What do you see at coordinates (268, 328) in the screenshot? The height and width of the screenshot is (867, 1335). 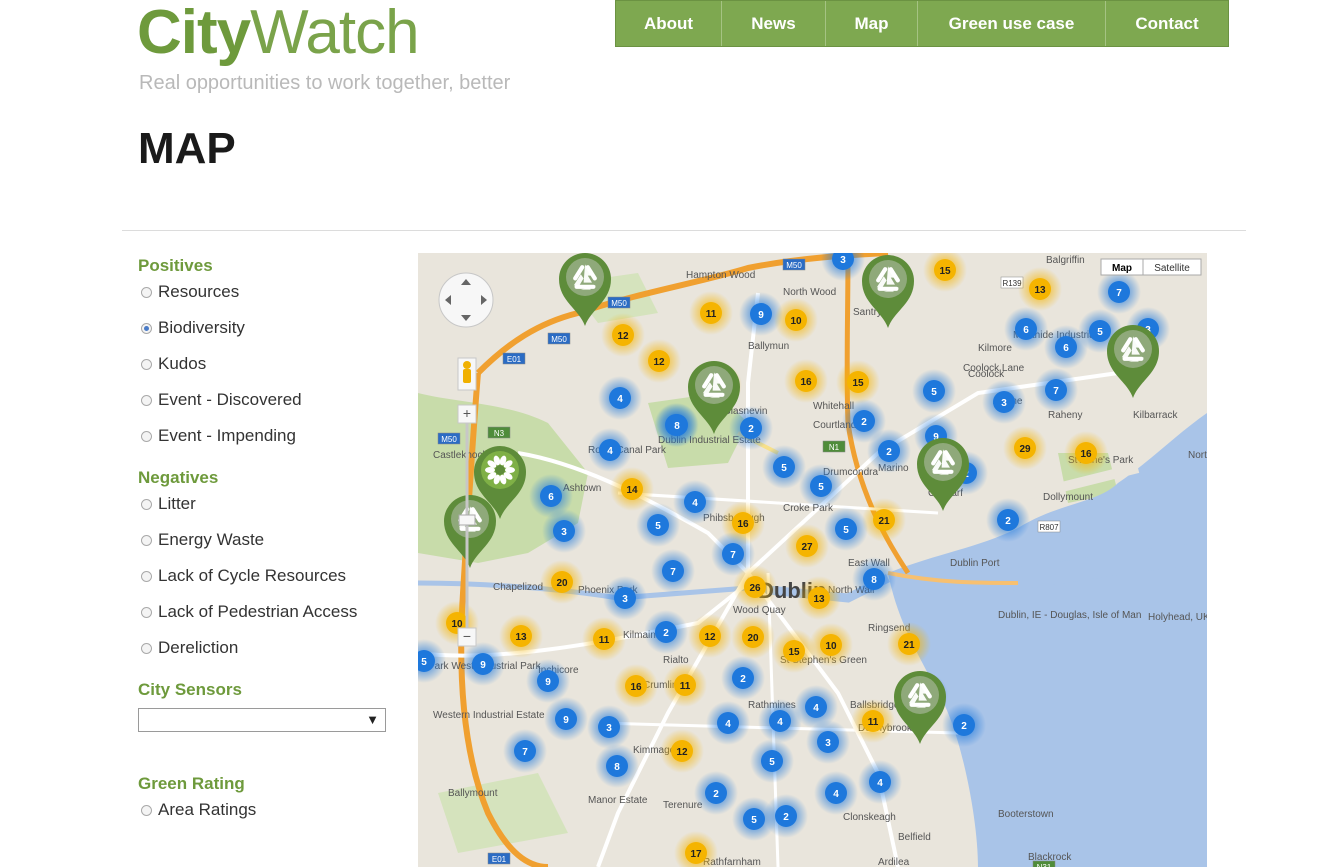 I see `filter-biodiversity: Biodiversity` at bounding box center [268, 328].